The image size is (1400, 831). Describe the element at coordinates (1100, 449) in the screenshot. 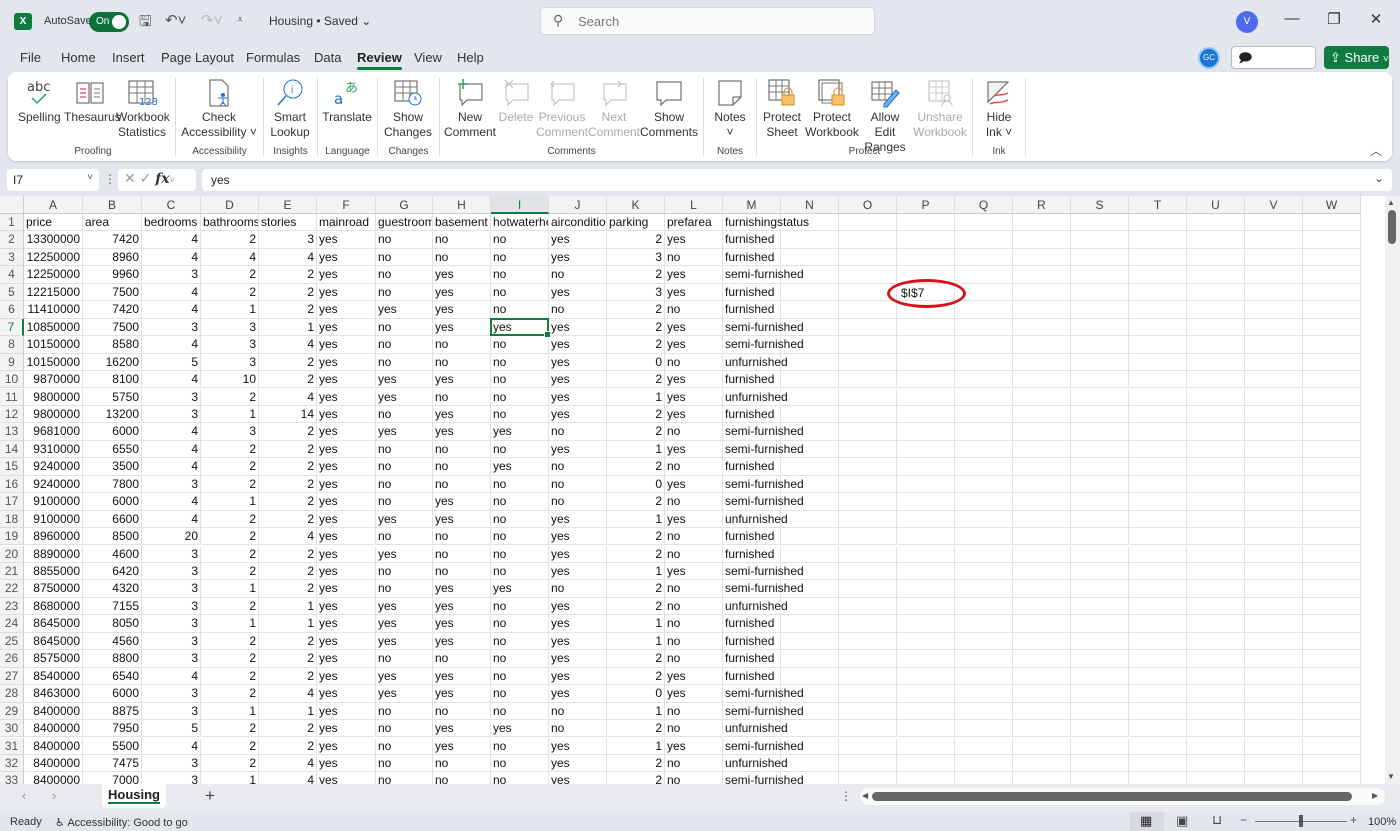

I see `cell-S14` at that location.